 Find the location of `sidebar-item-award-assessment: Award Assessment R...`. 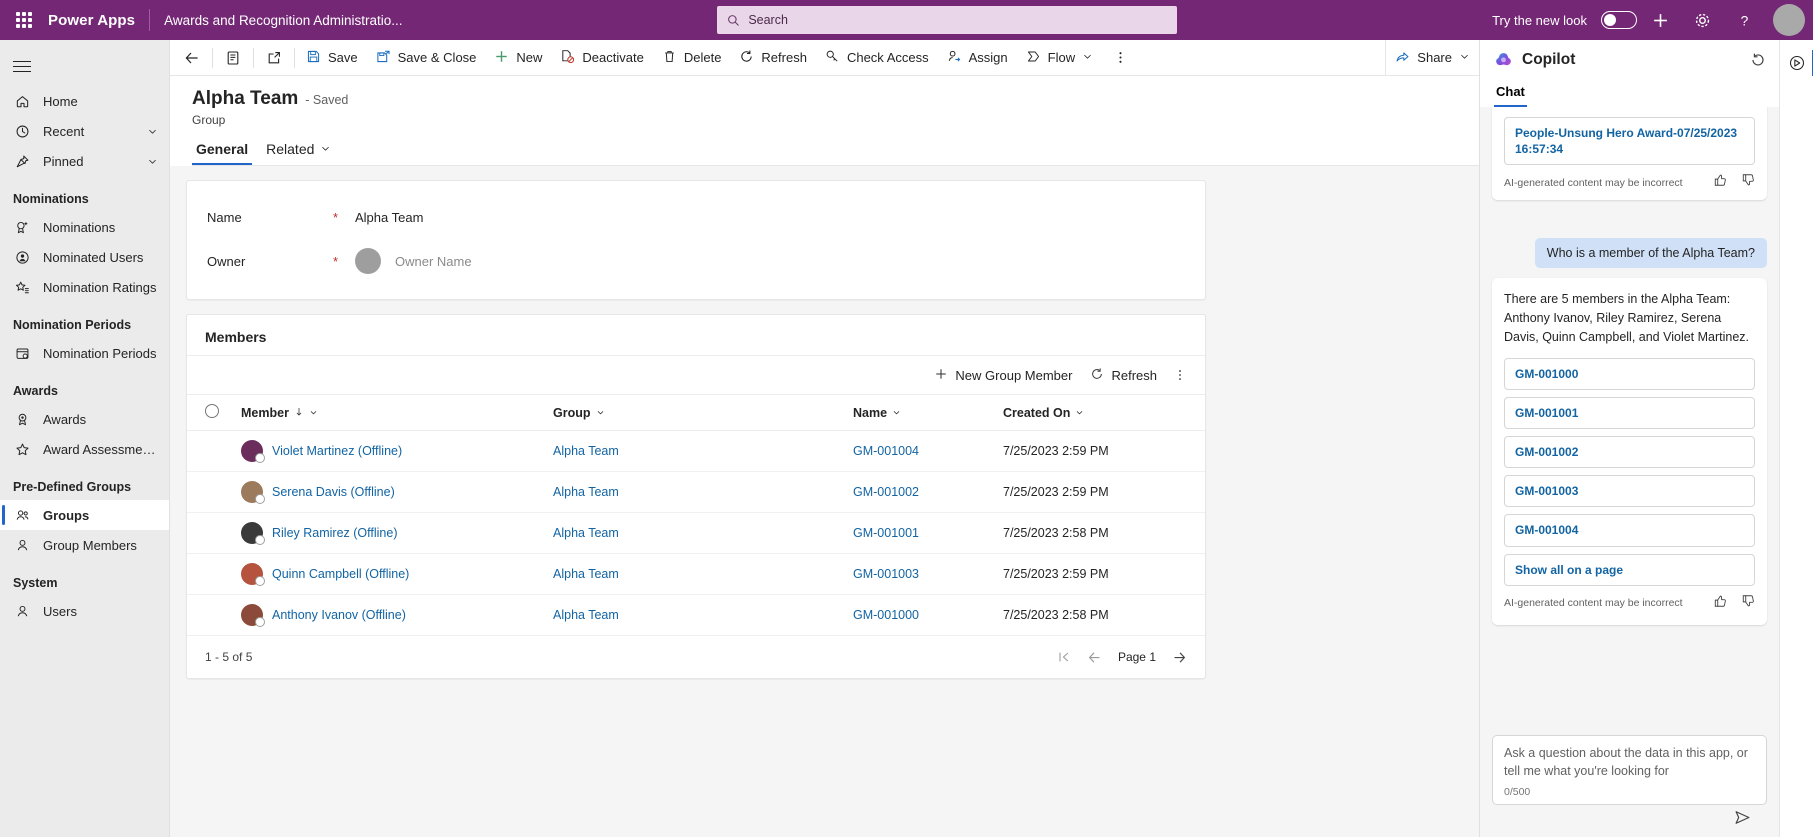

sidebar-item-award-assessment: Award Assessment R... is located at coordinates (84, 449).